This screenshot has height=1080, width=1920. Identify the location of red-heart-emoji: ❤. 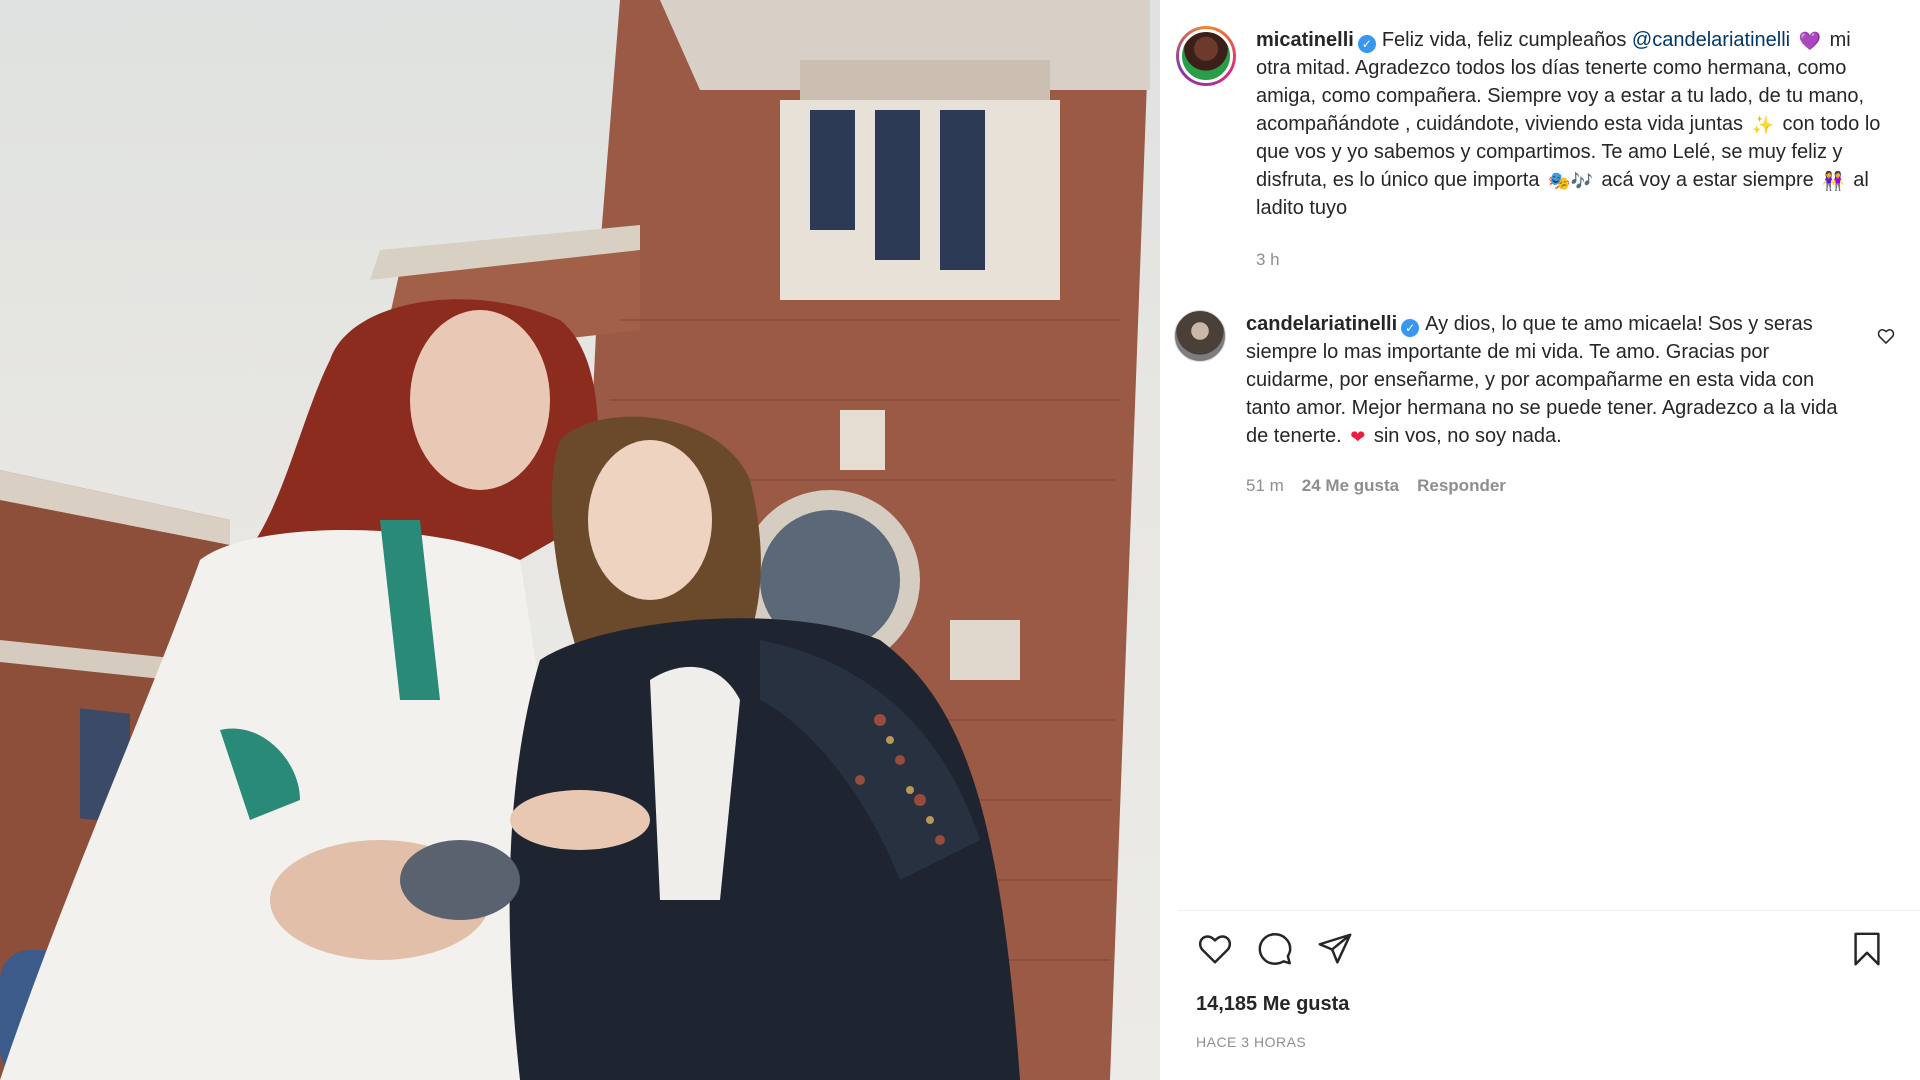
(1358, 437).